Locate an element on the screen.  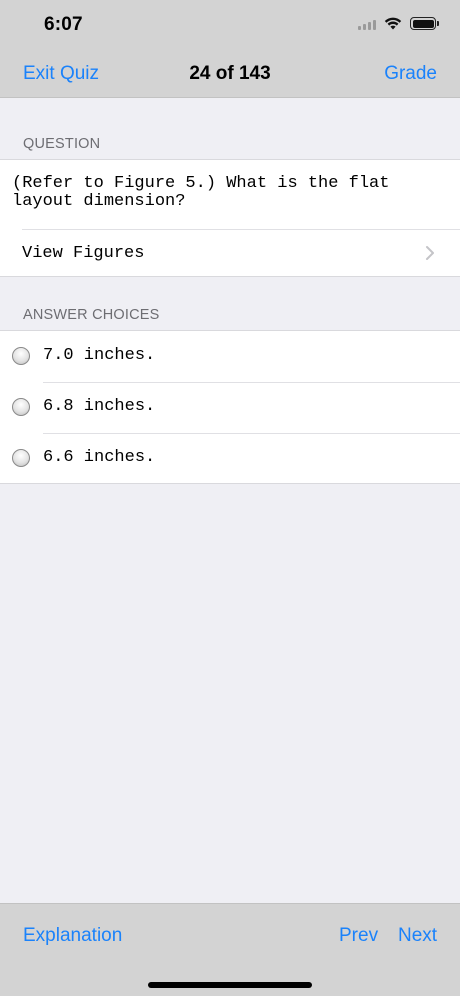
top-bar: 6:07 Exit Quiz 24 of 143 Grade is located at coordinates (230, 49).